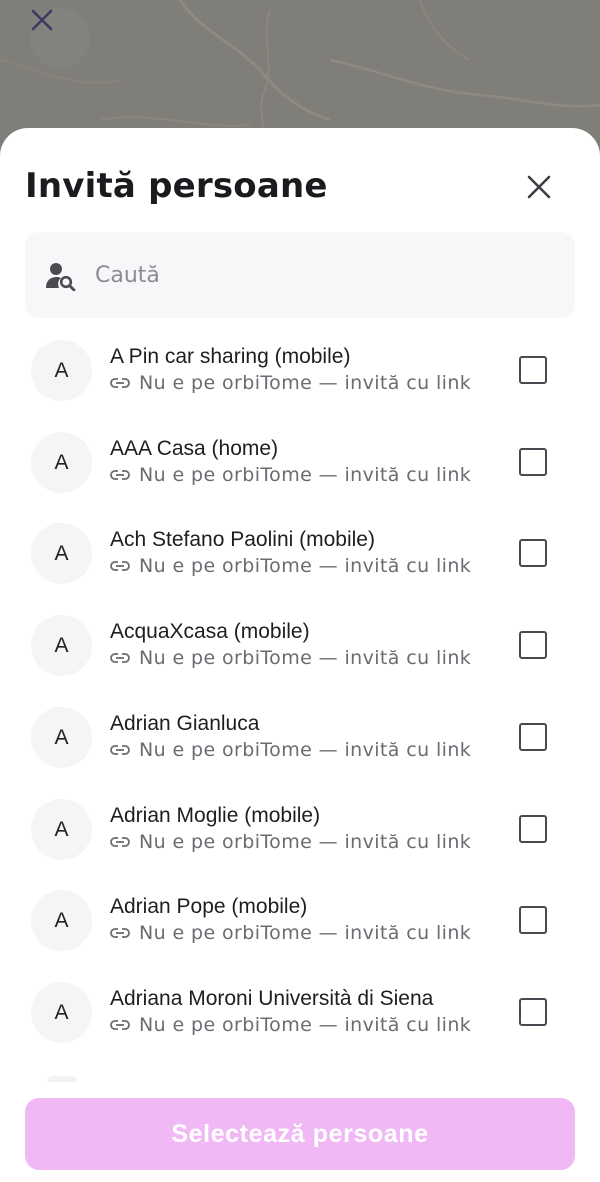 This screenshot has width=600, height=1182. What do you see at coordinates (60, 38) in the screenshot?
I see `map-close-button` at bounding box center [60, 38].